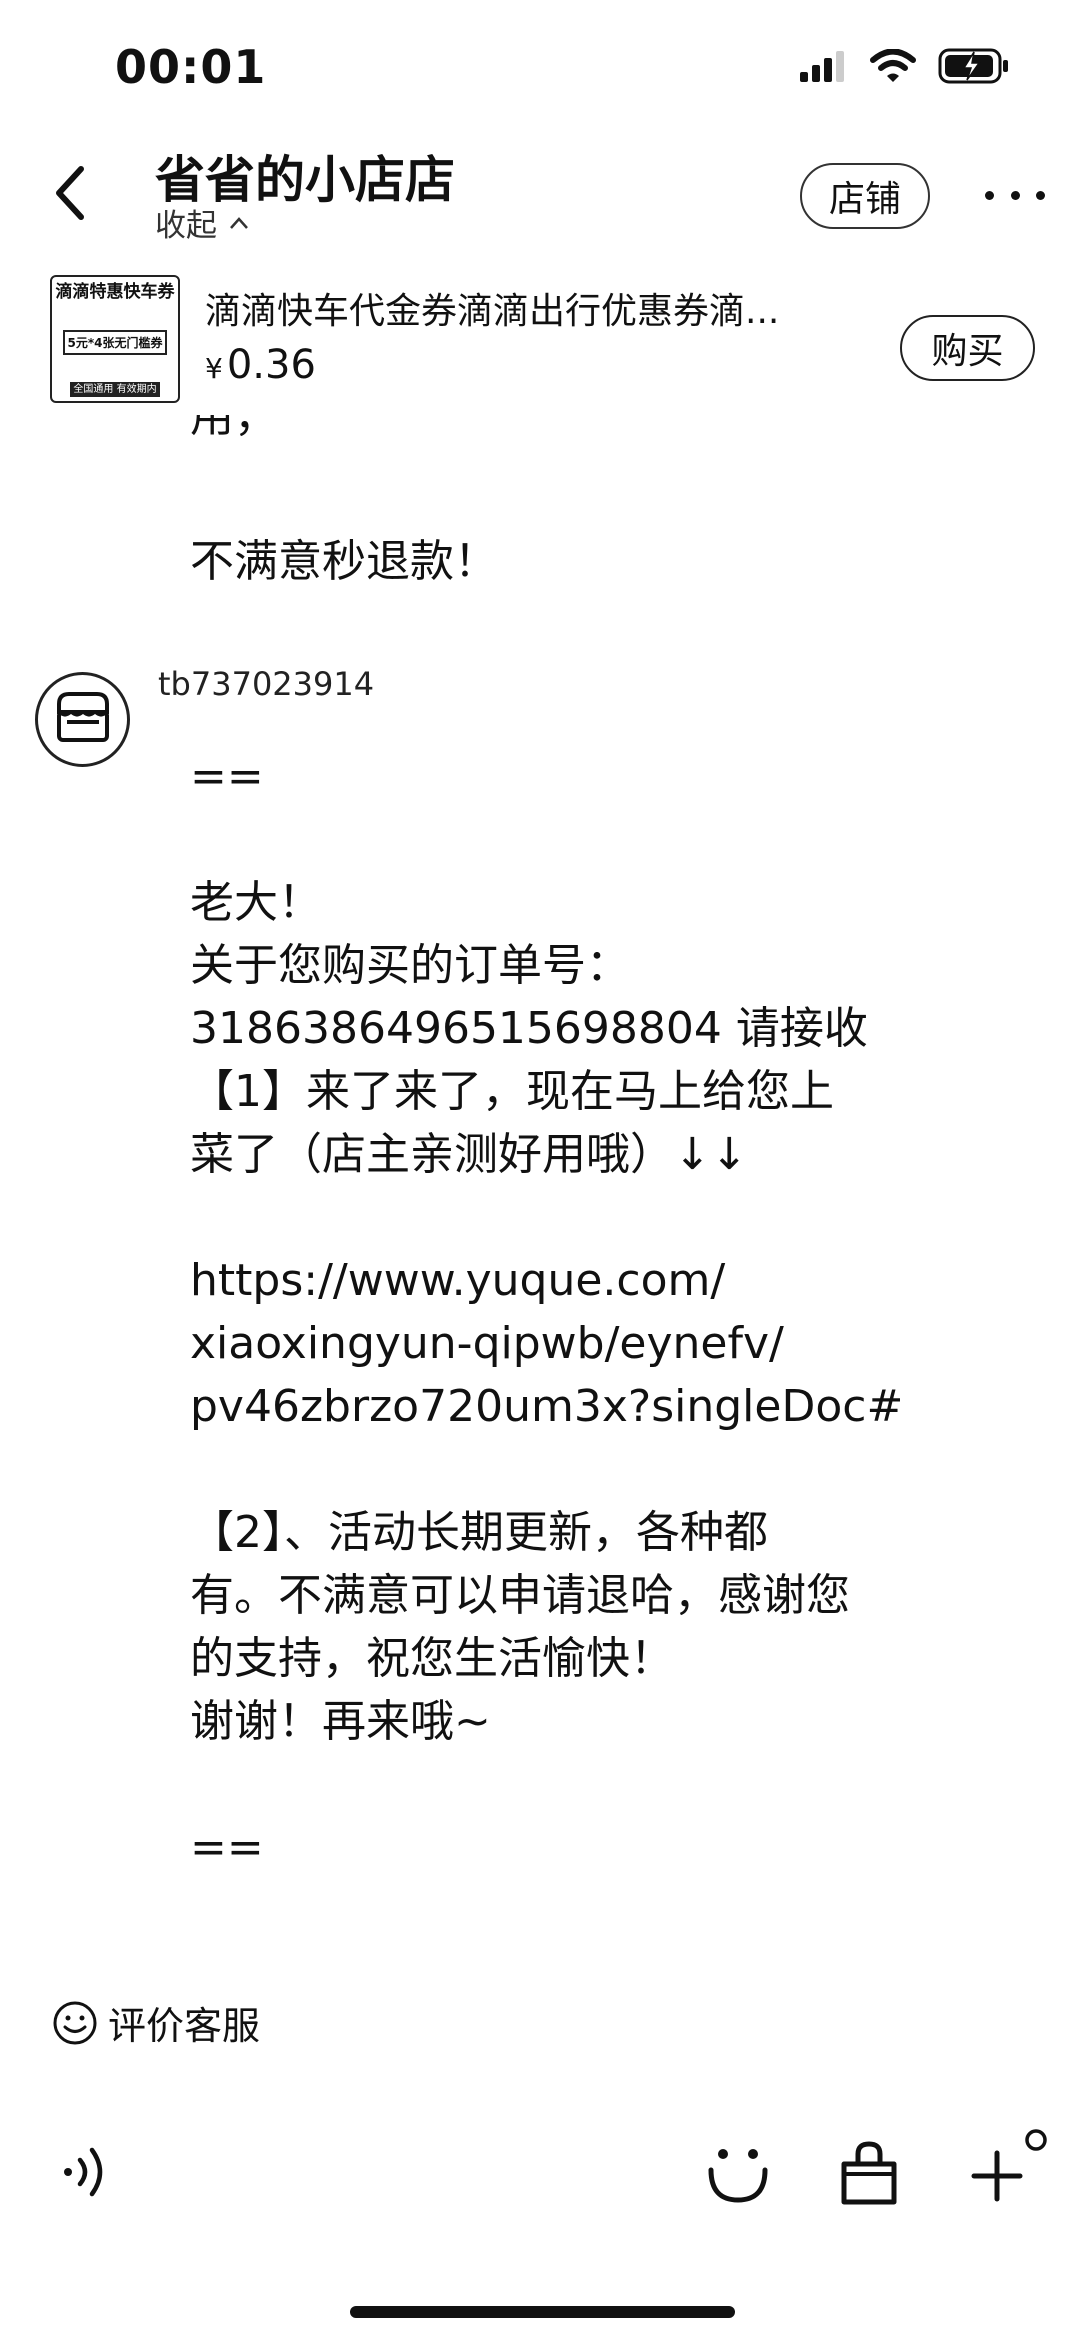 This screenshot has height=2337, width=1080. I want to click on back-button, so click(70, 193).